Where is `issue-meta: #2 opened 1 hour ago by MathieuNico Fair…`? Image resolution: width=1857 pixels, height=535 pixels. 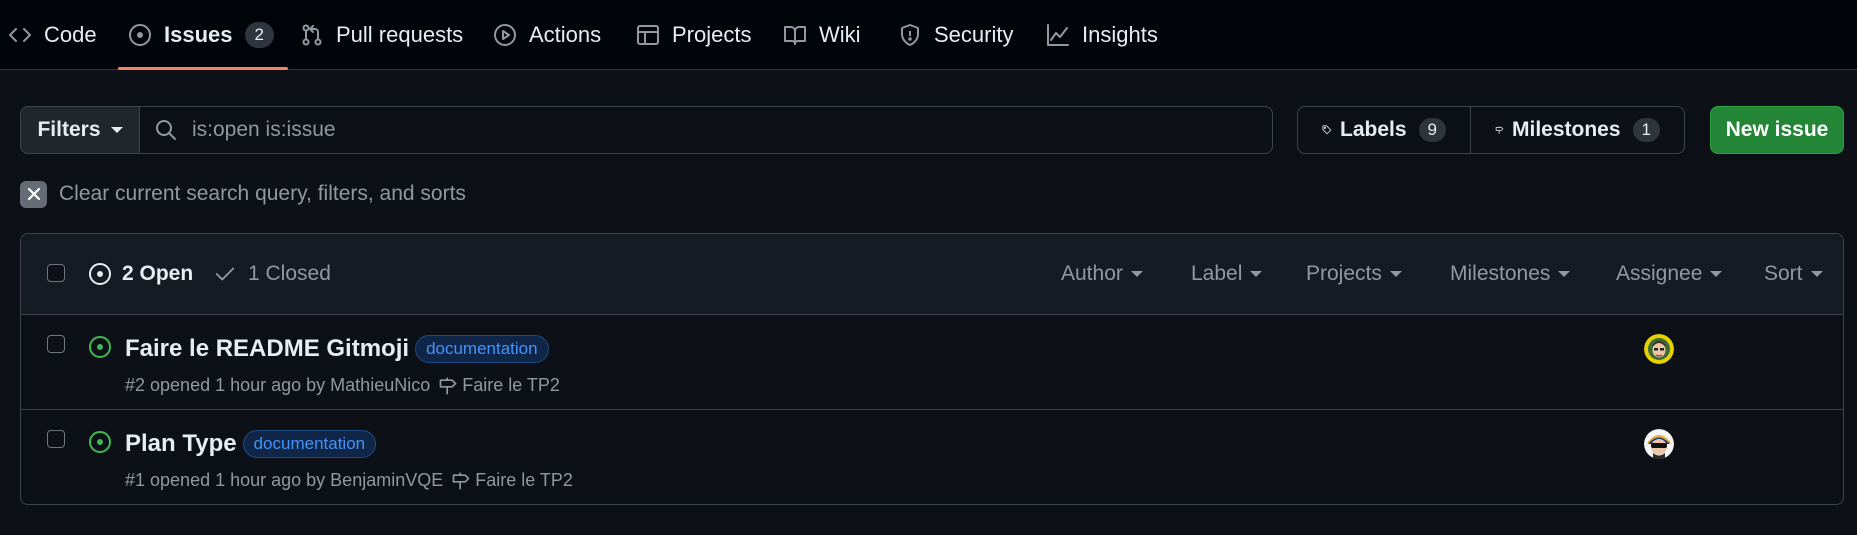 issue-meta: #2 opened 1 hour ago by MathieuNico Fair… is located at coordinates (342, 385).